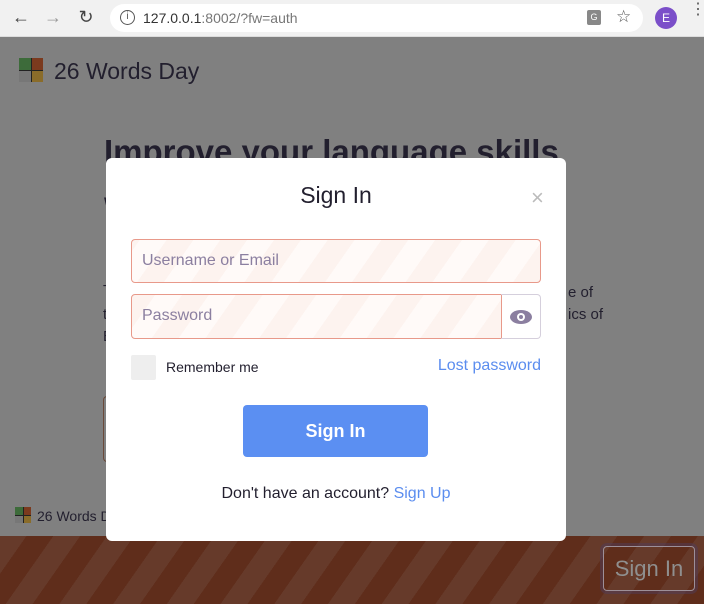 This screenshot has width=704, height=604. What do you see at coordinates (143, 367) in the screenshot?
I see `remember-me-checkbox` at bounding box center [143, 367].